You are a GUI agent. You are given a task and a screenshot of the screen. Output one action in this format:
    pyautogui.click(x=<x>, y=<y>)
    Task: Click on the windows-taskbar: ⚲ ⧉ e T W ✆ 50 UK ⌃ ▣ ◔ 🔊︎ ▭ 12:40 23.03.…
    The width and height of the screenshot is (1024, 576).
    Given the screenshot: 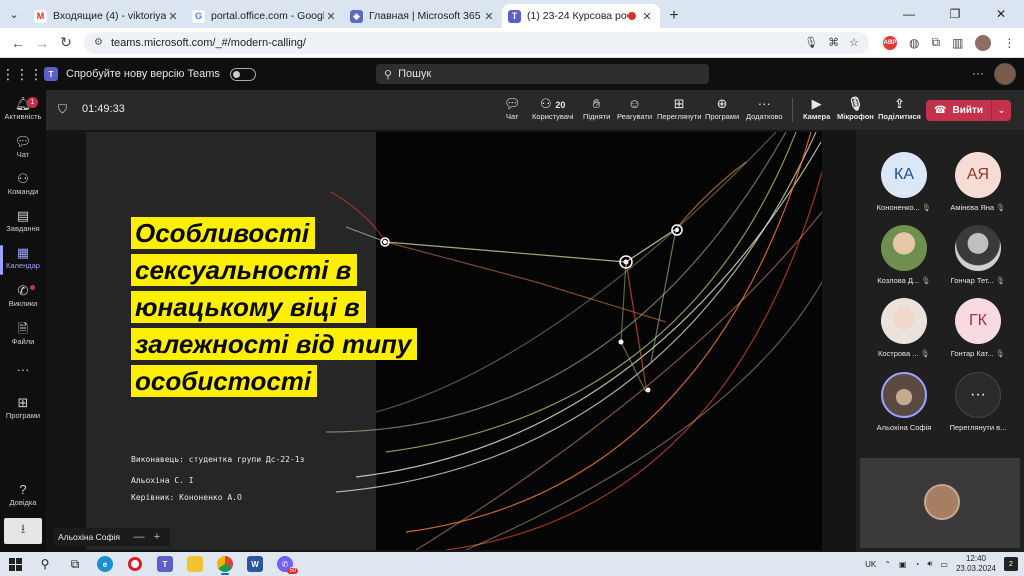 What is the action you would take?
    pyautogui.click(x=512, y=564)
    